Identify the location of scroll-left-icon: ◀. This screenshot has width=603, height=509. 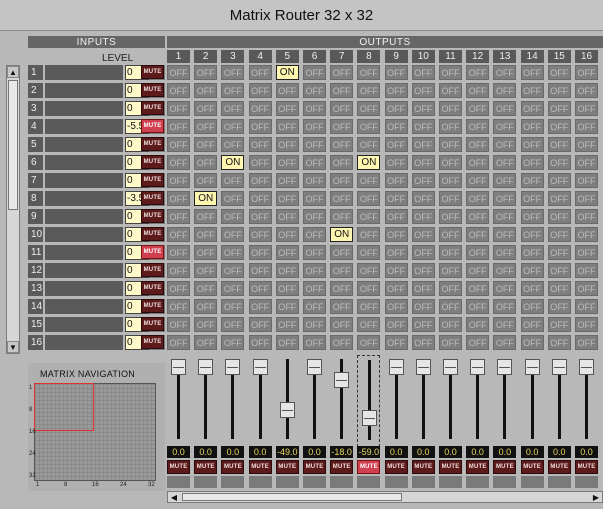
(174, 497).